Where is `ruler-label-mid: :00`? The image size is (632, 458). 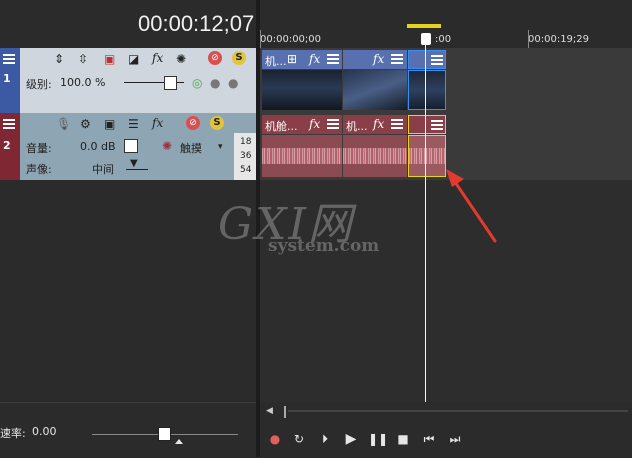
ruler-label-mid: :00 is located at coordinates (443, 39).